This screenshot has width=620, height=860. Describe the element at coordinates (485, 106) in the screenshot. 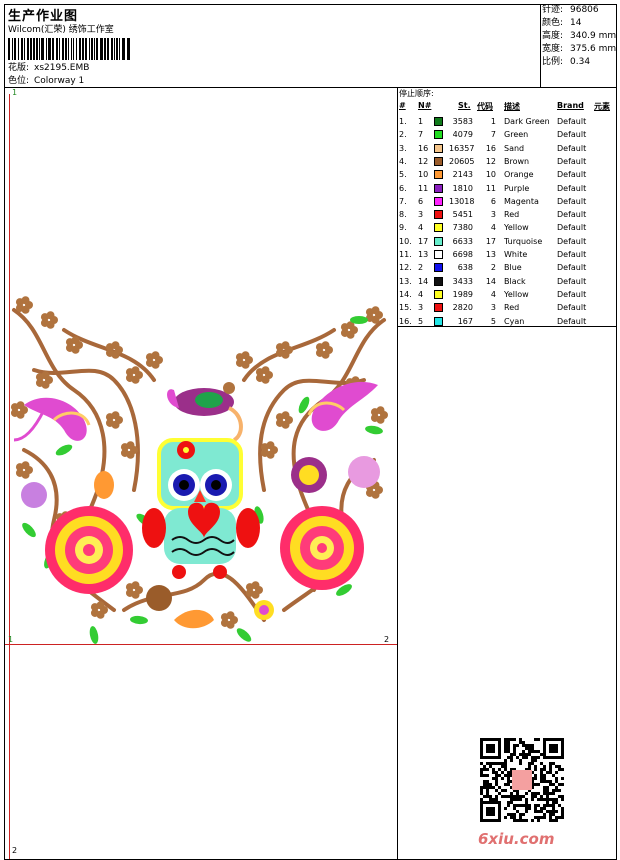

I see `col-code: 代码` at that location.